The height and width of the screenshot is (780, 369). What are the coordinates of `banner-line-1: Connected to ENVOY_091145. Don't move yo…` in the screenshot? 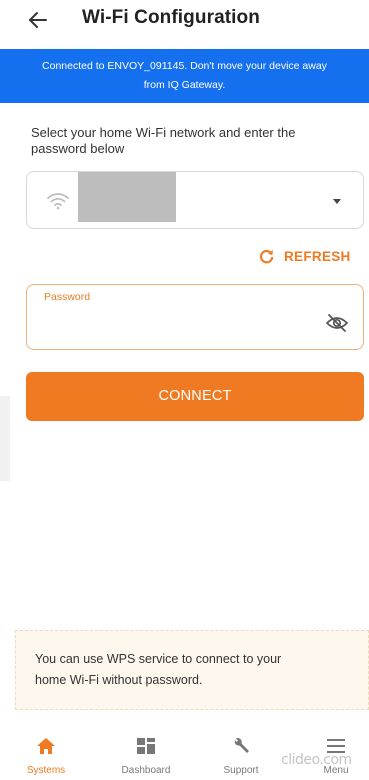 It's located at (184, 66).